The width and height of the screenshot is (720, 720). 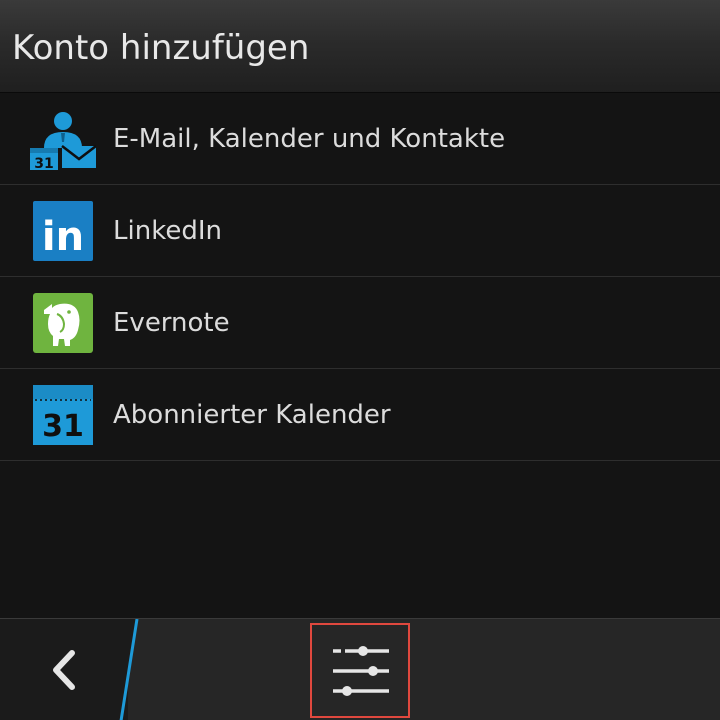 What do you see at coordinates (167, 231) in the screenshot?
I see `account-item-label: LinkedIn` at bounding box center [167, 231].